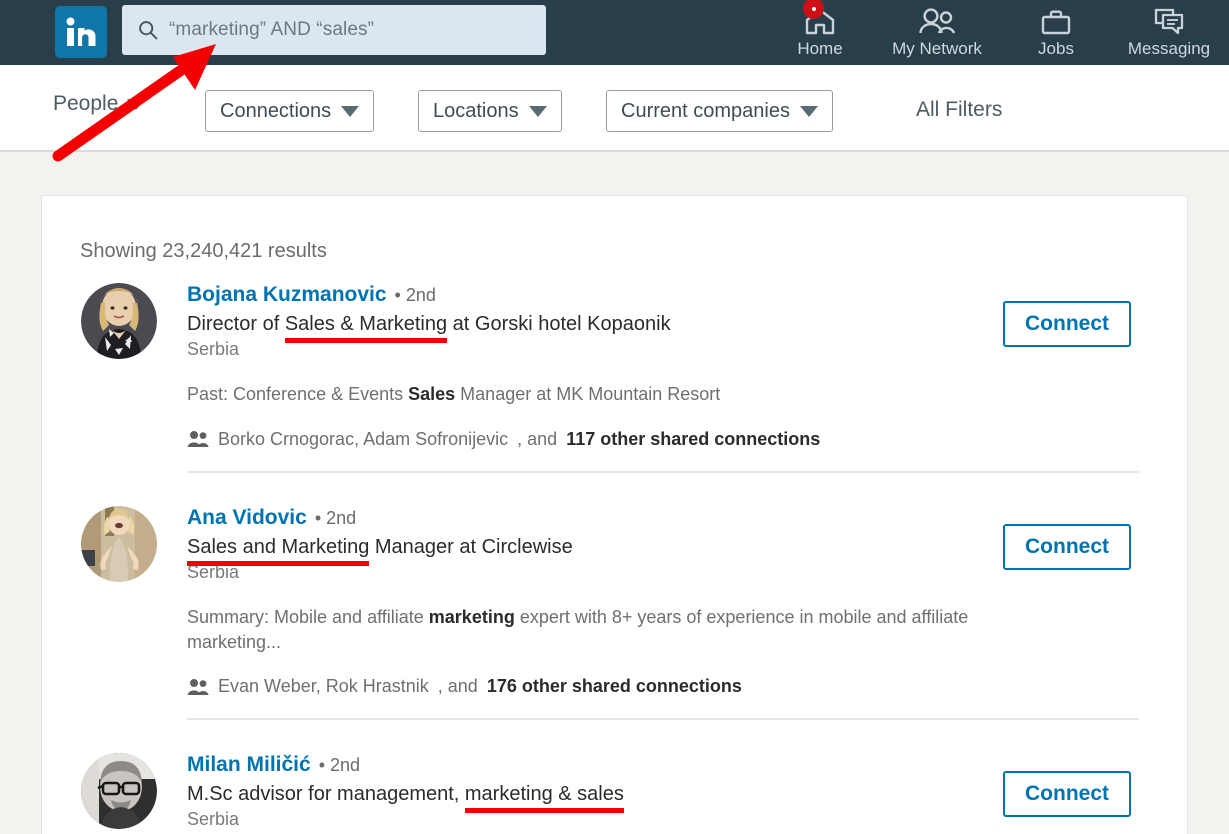  What do you see at coordinates (249, 765) in the screenshot?
I see `result-name-link: Milan Miličić` at bounding box center [249, 765].